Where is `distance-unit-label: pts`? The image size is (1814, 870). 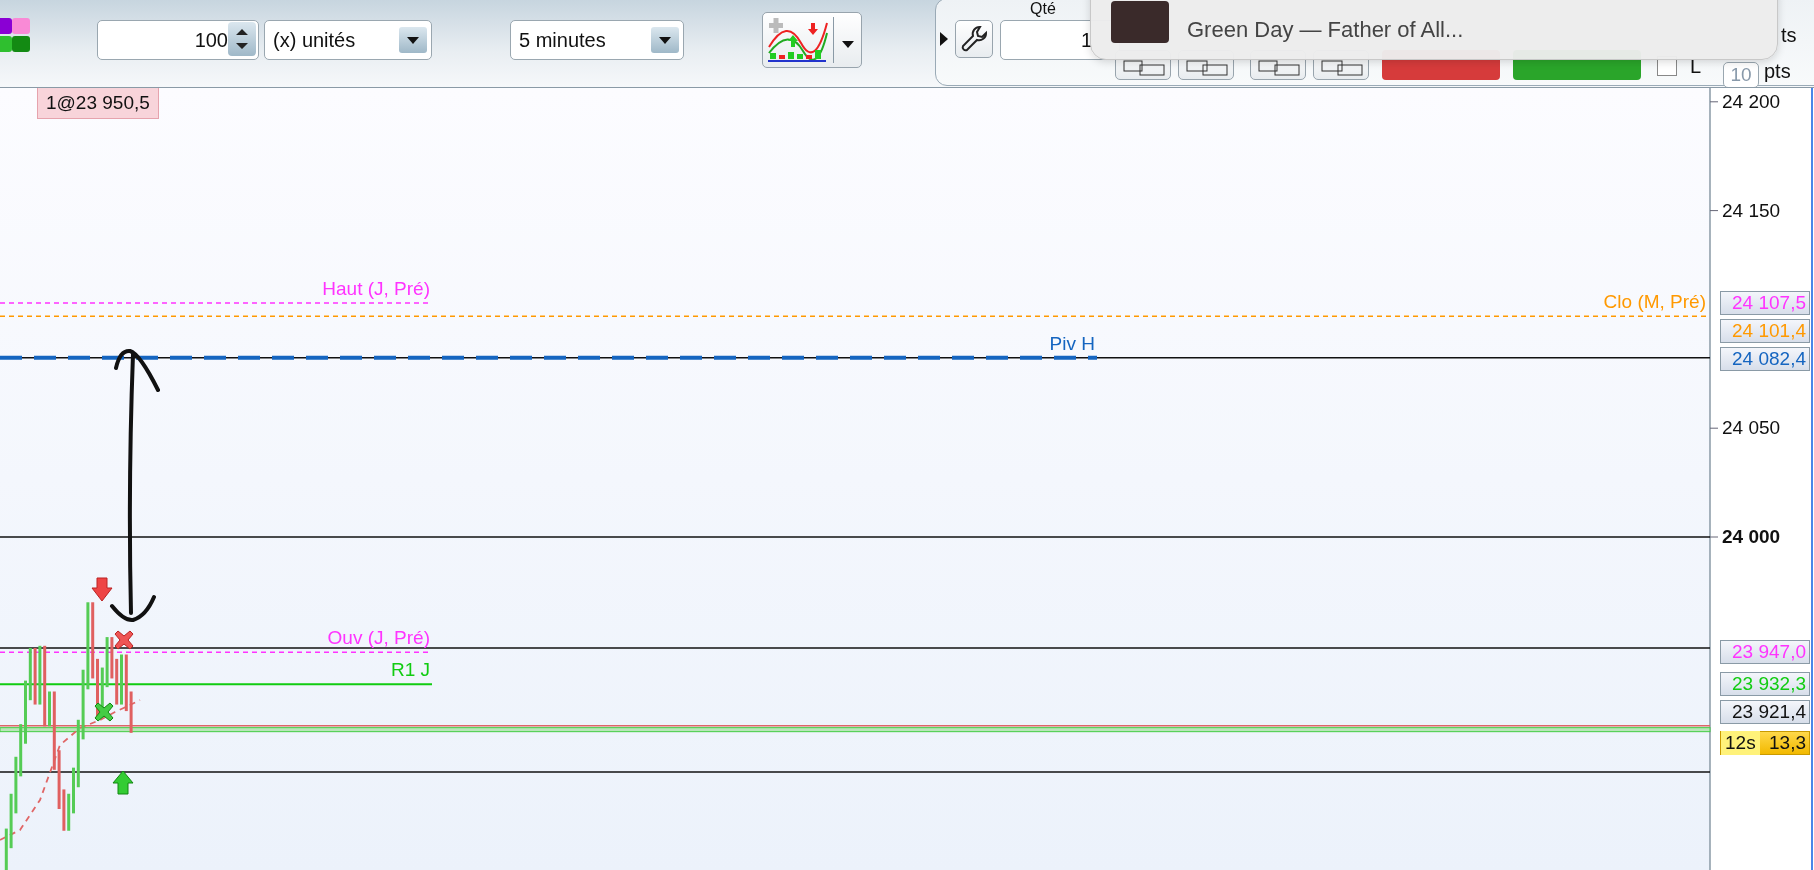 distance-unit-label: pts is located at coordinates (1777, 71).